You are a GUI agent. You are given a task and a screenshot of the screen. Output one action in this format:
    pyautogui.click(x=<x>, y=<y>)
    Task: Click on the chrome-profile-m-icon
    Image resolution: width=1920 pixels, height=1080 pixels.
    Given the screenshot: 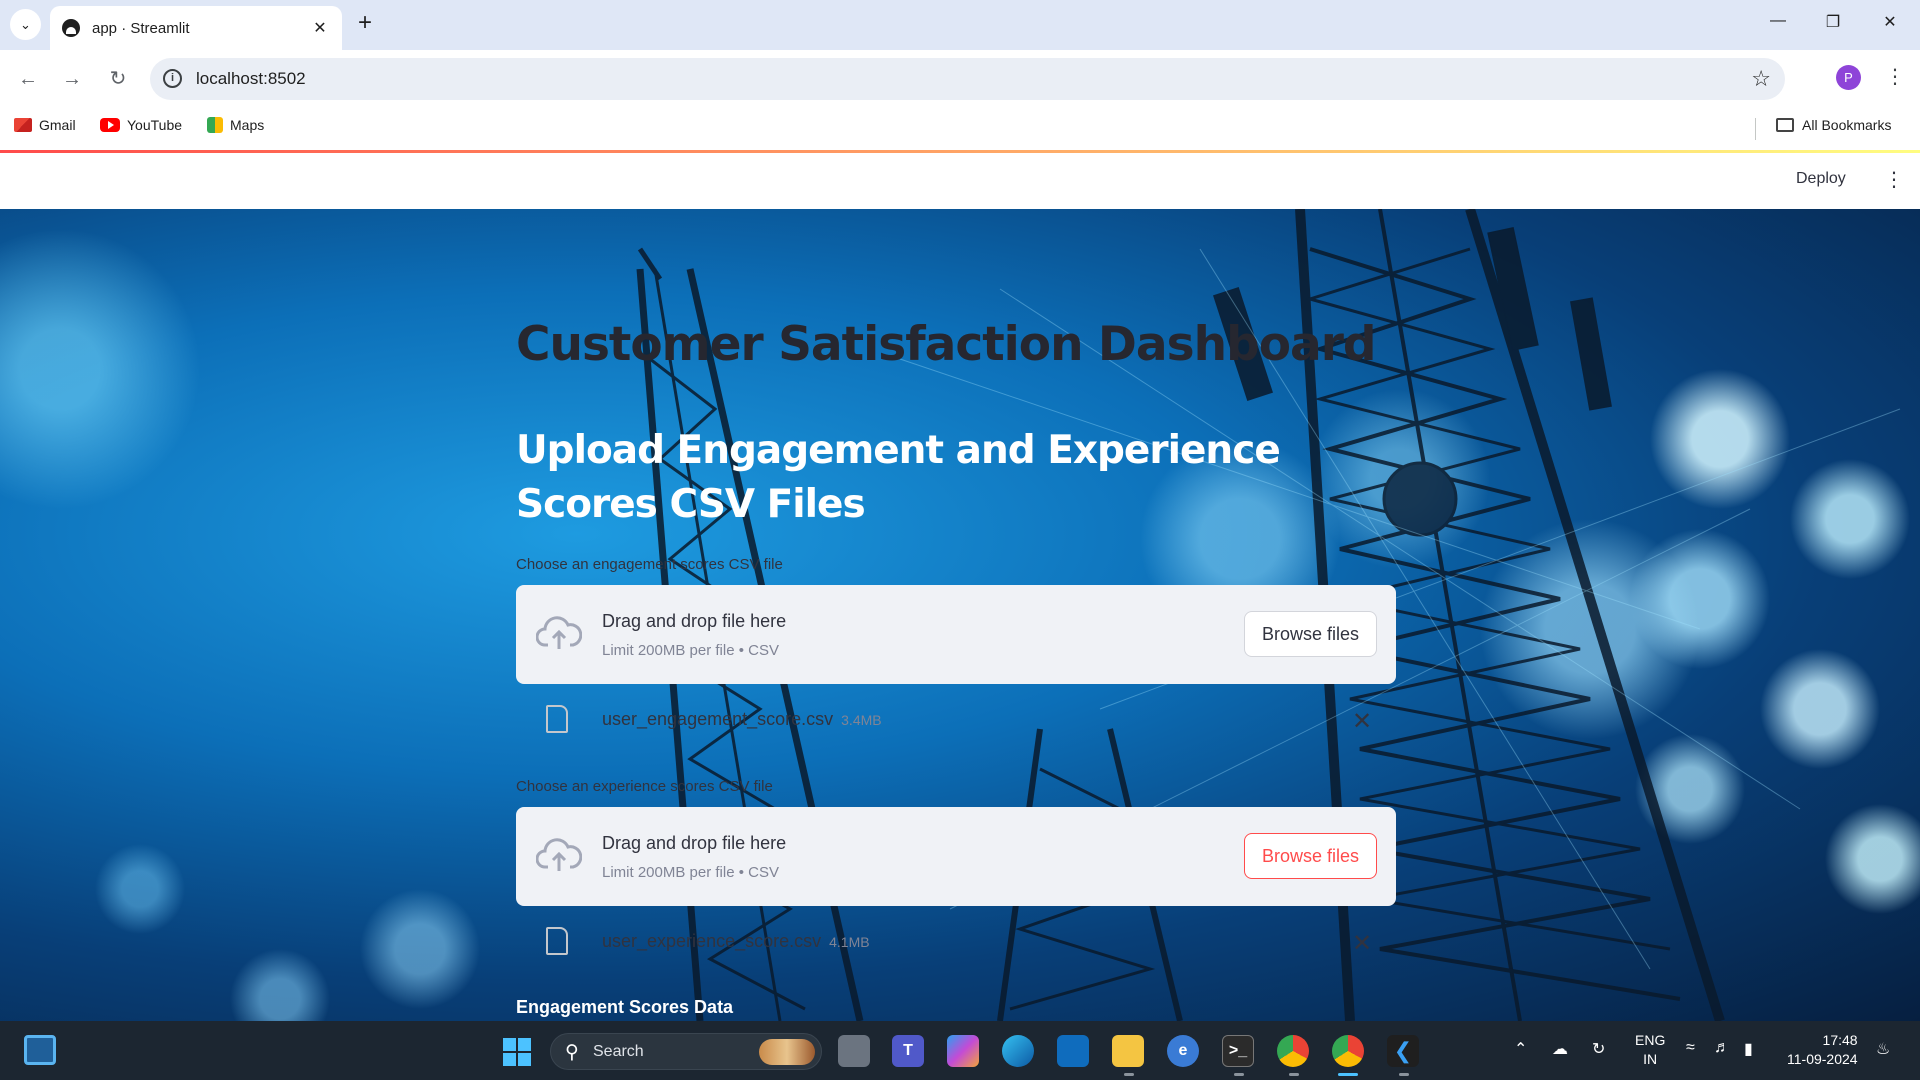 What is the action you would take?
    pyautogui.click(x=1293, y=1051)
    